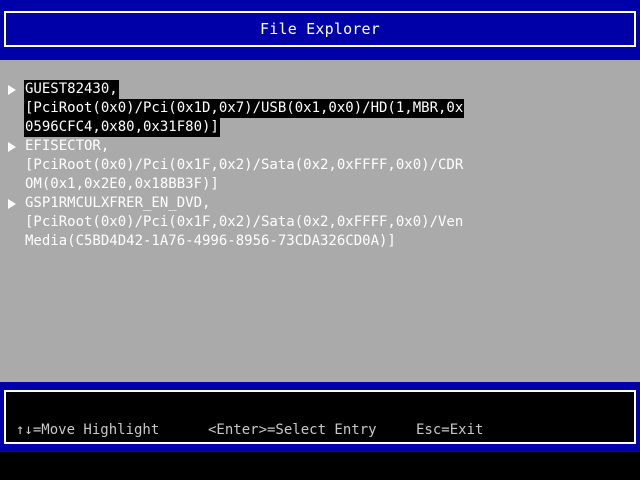  Describe the element at coordinates (292, 430) in the screenshot. I see `help-select-entry: <Enter>=Select Entry` at that location.